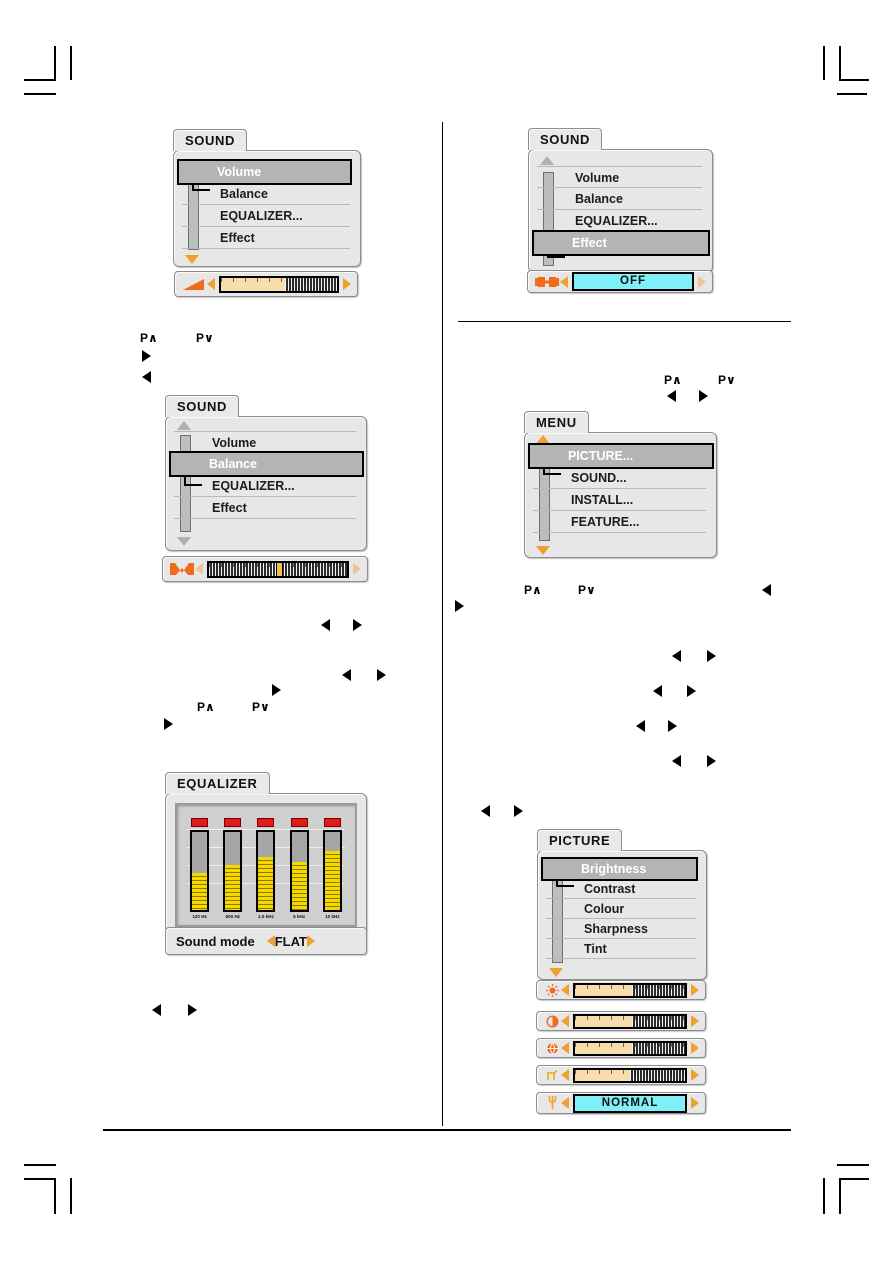 The height and width of the screenshot is (1263, 893). What do you see at coordinates (552, 1048) in the screenshot?
I see `colour-globe-icon` at bounding box center [552, 1048].